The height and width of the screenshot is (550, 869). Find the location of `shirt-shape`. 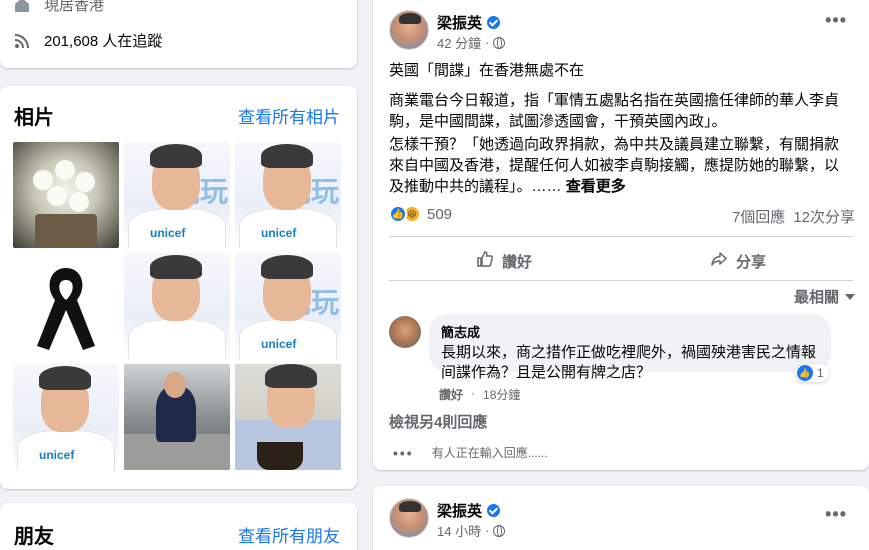

shirt-shape is located at coordinates (177, 339).